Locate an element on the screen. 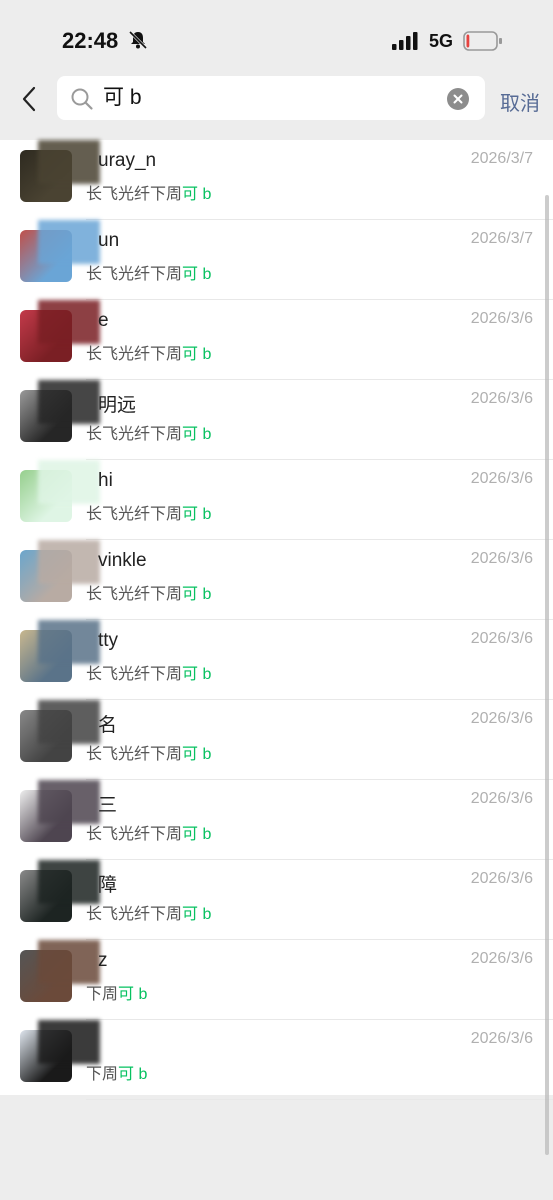  contact-name: 名 is located at coordinates (108, 725).